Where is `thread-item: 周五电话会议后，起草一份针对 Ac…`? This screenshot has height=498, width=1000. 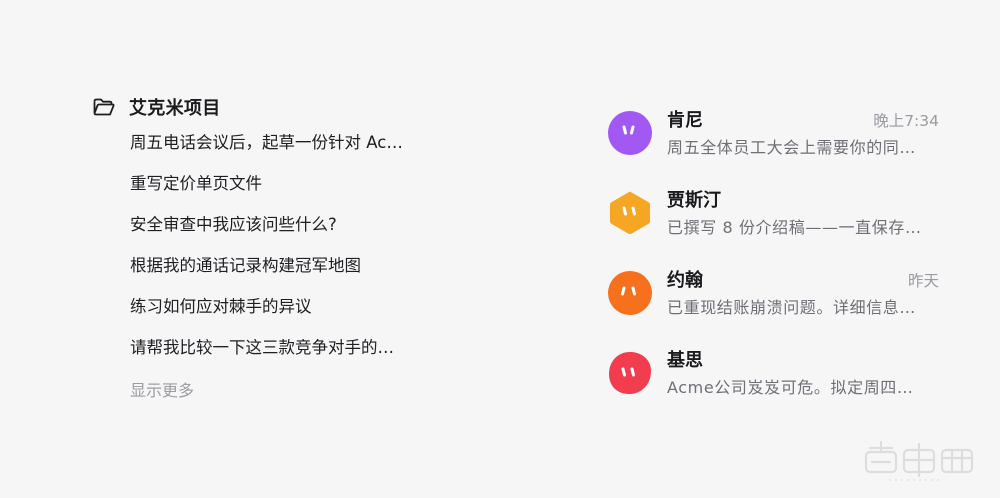 thread-item: 周五电话会议后，起草一份针对 Ac… is located at coordinates (280, 152).